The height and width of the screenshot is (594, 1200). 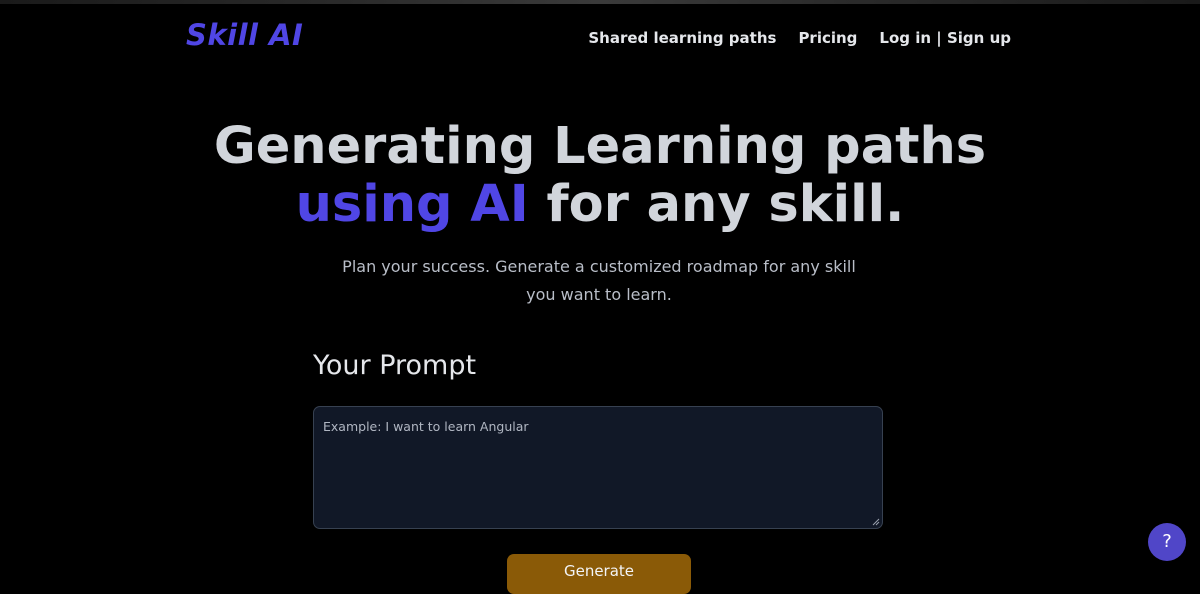 I want to click on nav-pricing: Pricing, so click(x=827, y=38).